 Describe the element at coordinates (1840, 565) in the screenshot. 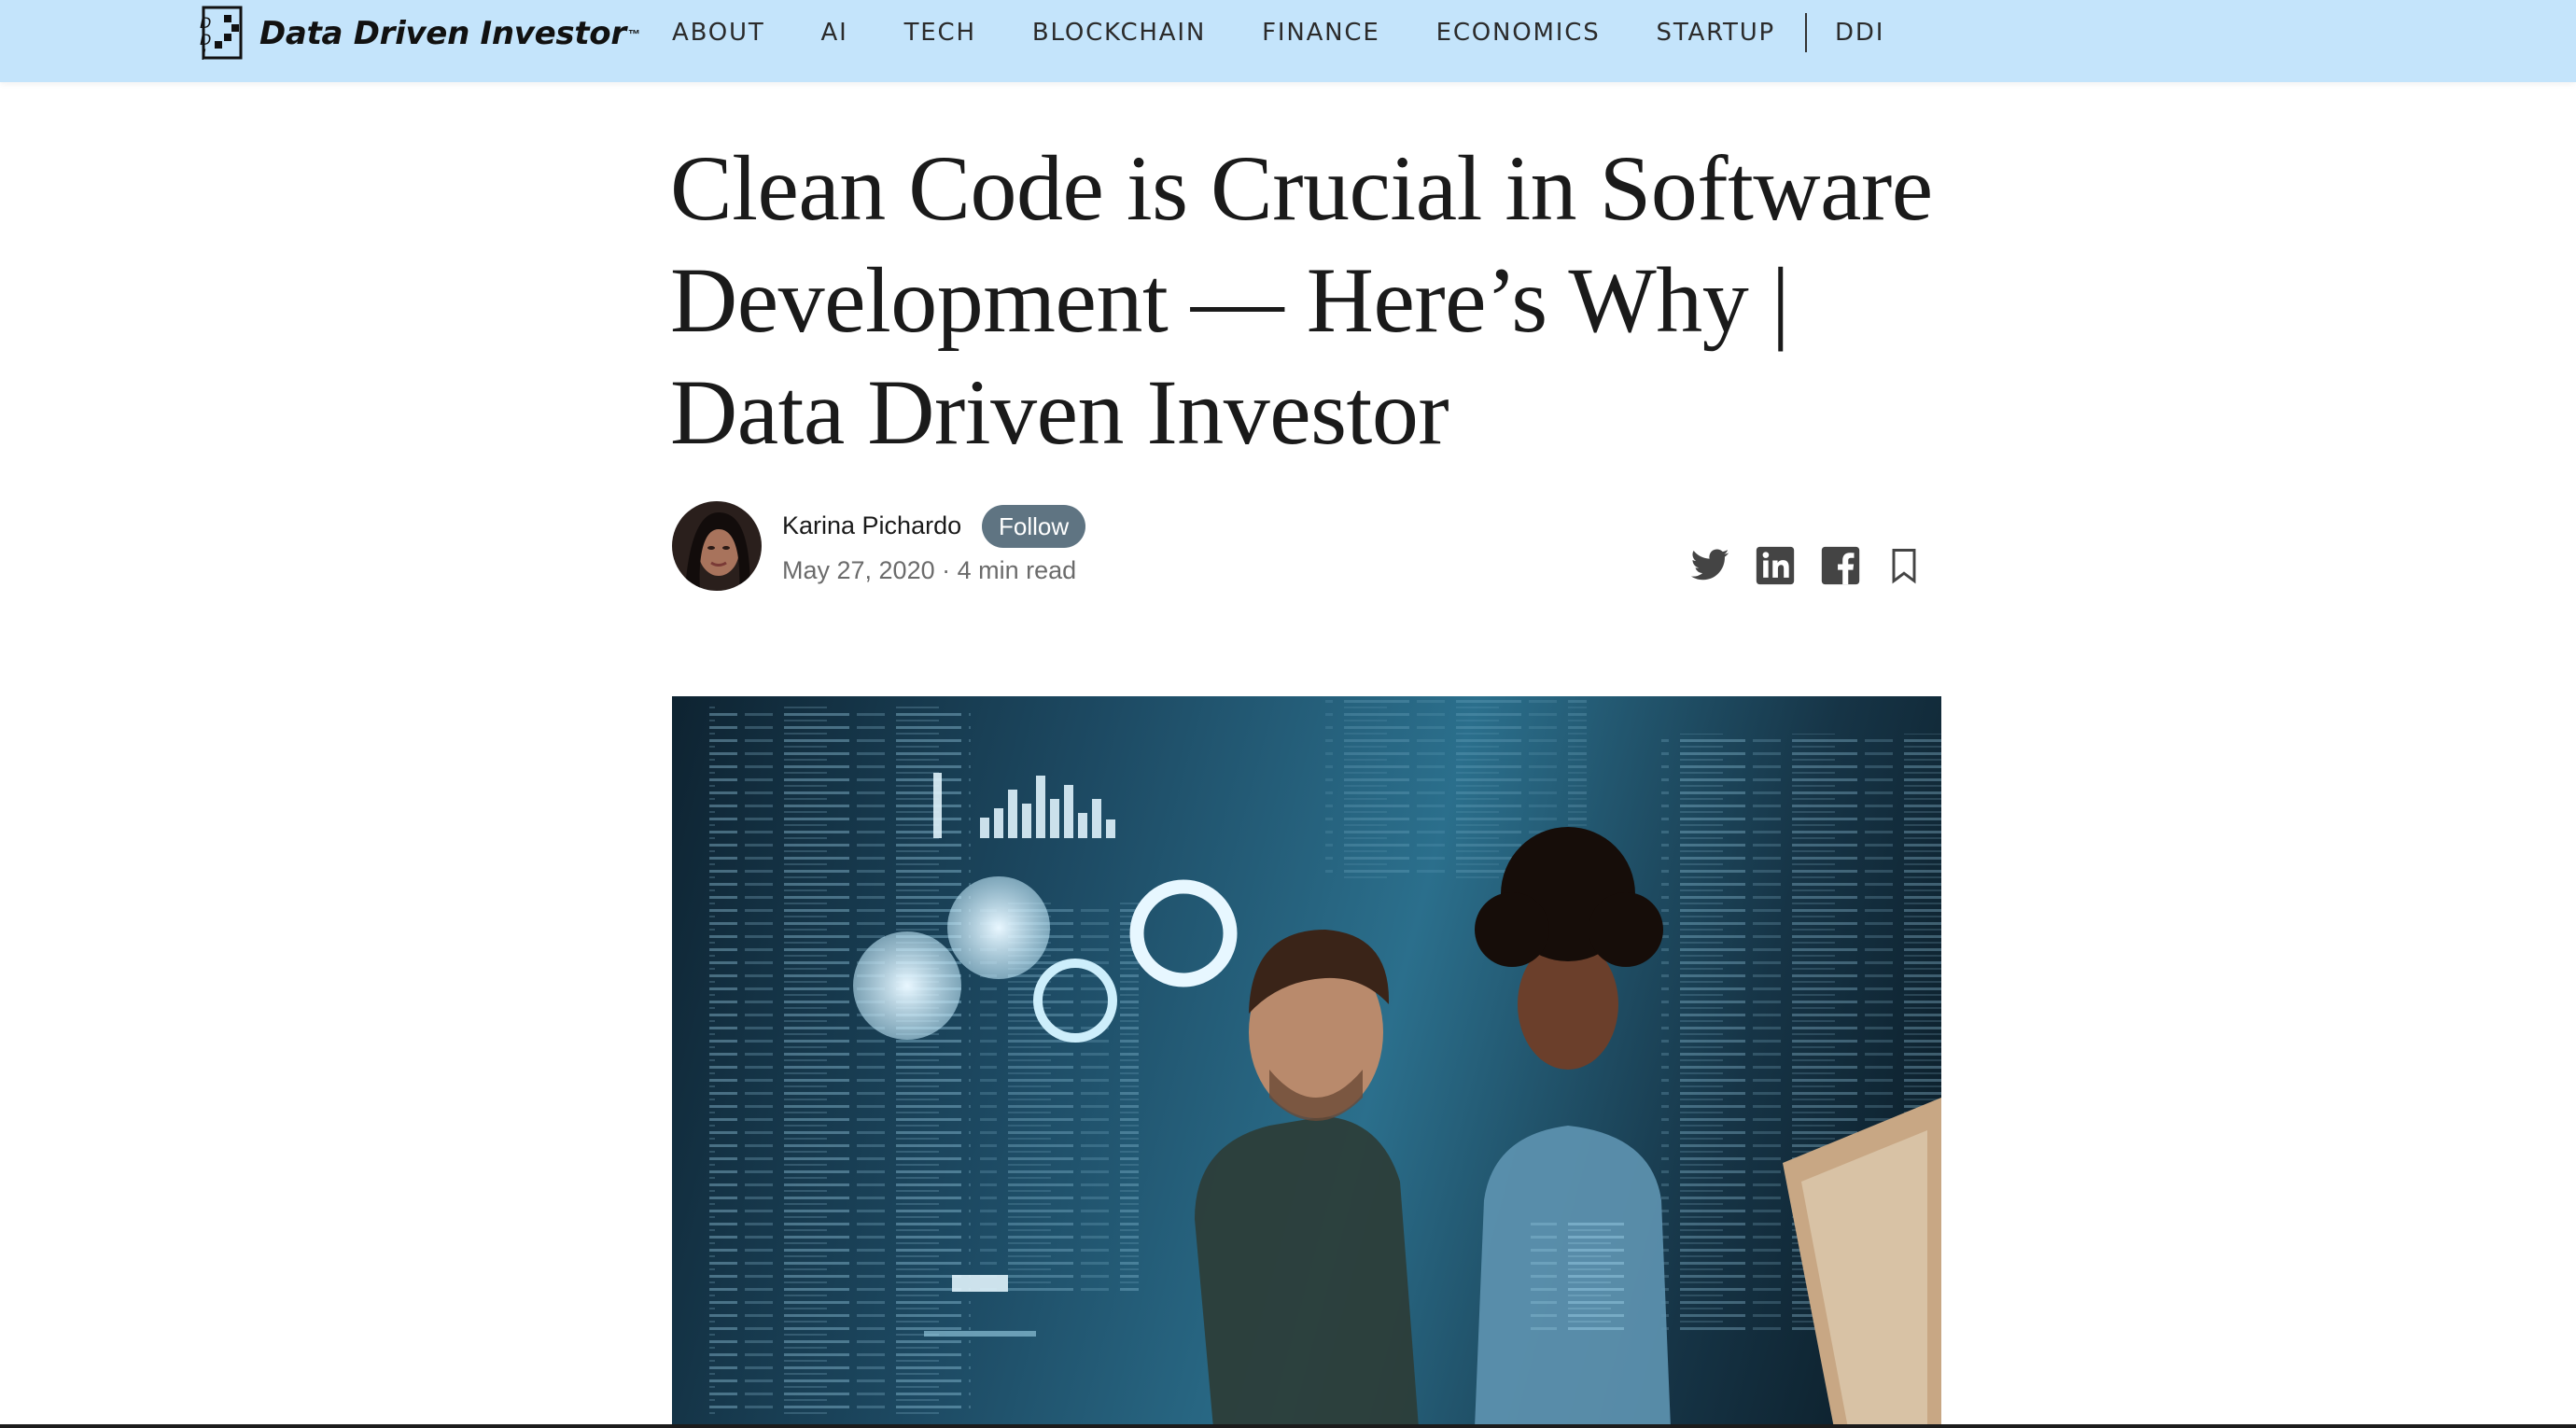

I see `facebook-icon` at that location.